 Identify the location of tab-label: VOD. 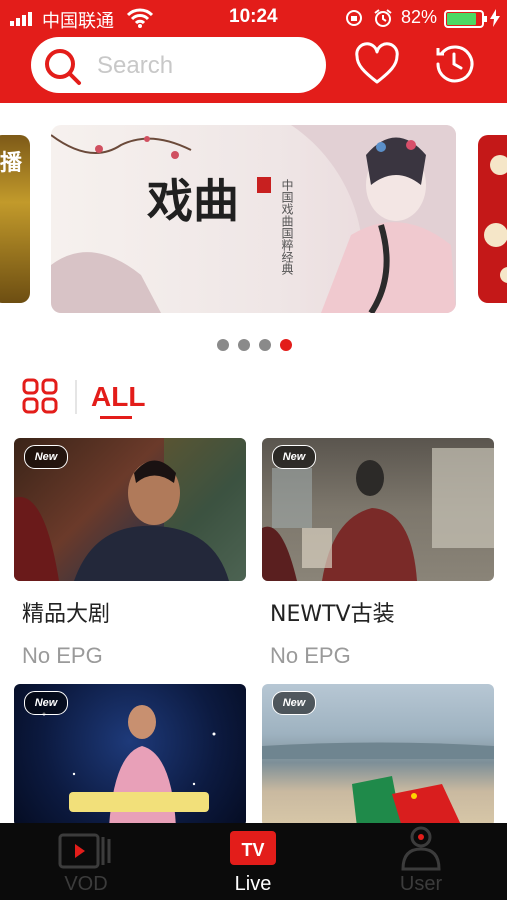
(86, 884).